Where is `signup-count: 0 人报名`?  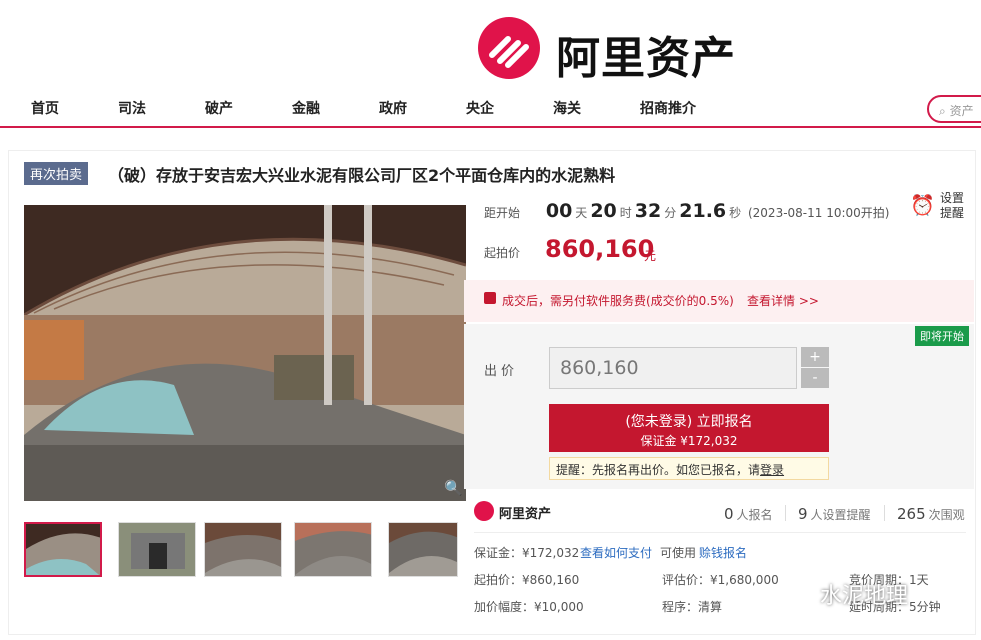
signup-count: 0 人报名 is located at coordinates (748, 514).